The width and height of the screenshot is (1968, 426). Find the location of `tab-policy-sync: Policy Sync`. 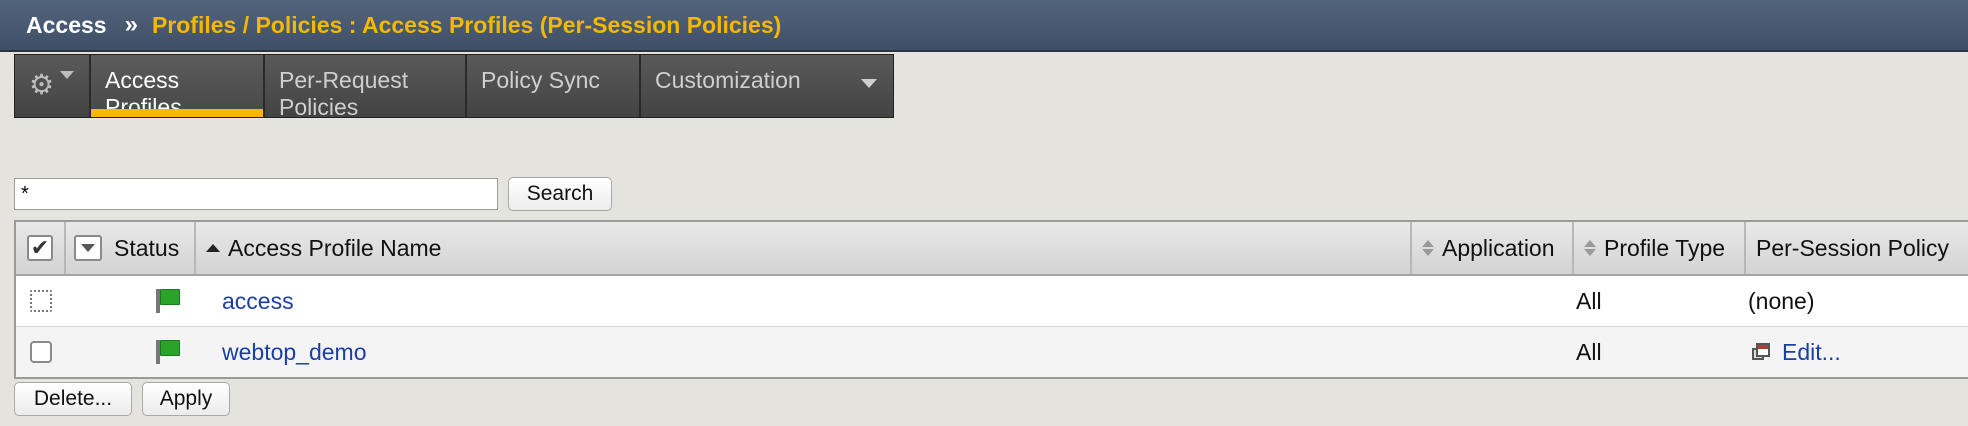

tab-policy-sync: Policy Sync is located at coordinates (554, 86).